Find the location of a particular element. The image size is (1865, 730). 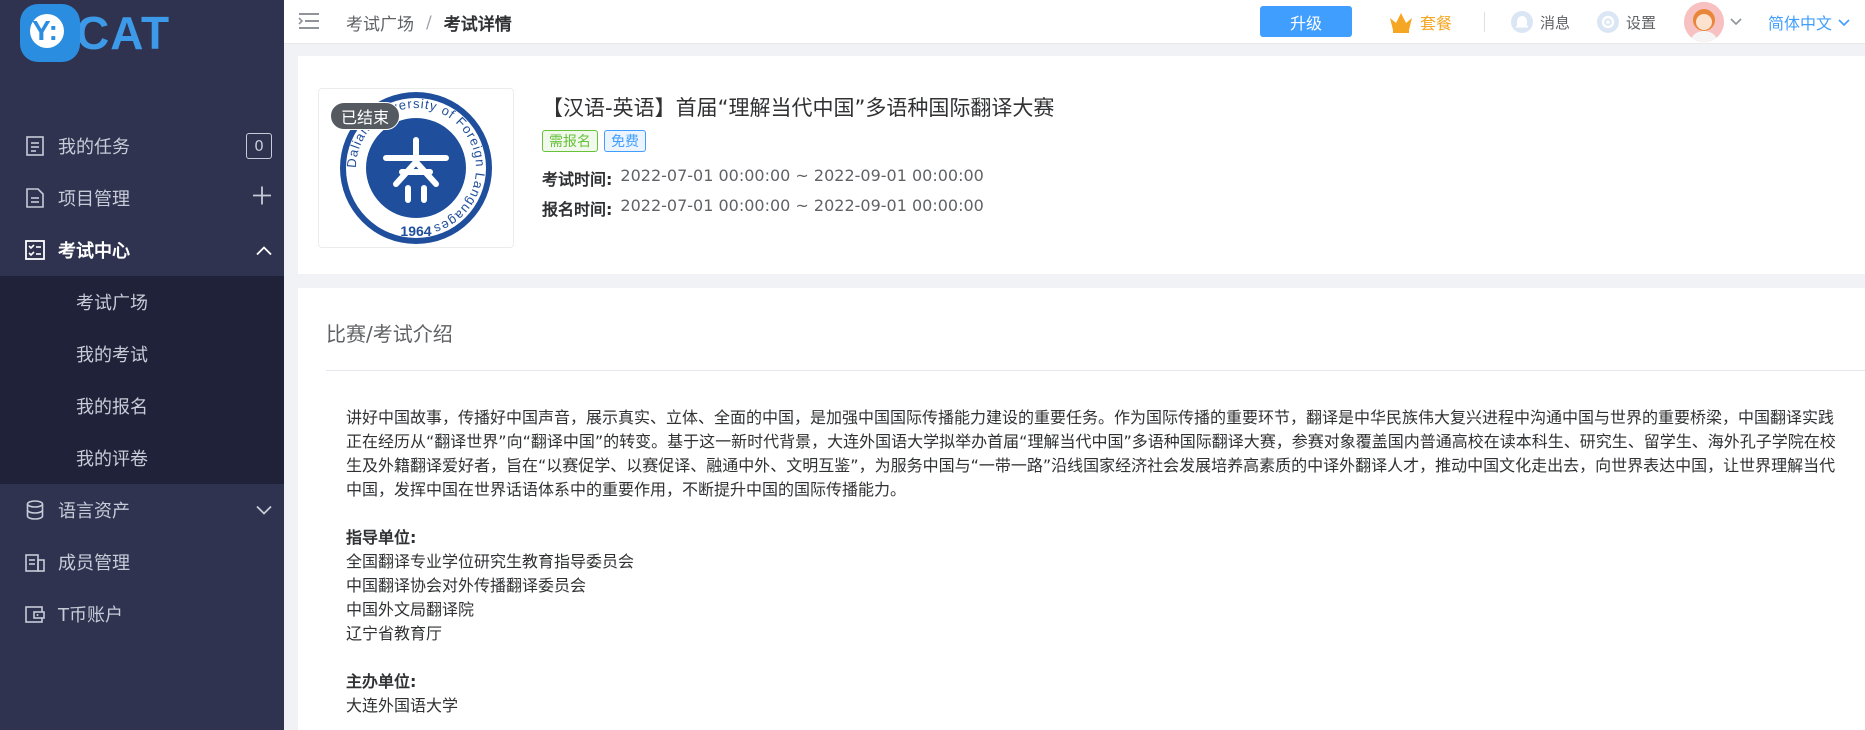

tag-signup-required: 需报名 is located at coordinates (570, 141).